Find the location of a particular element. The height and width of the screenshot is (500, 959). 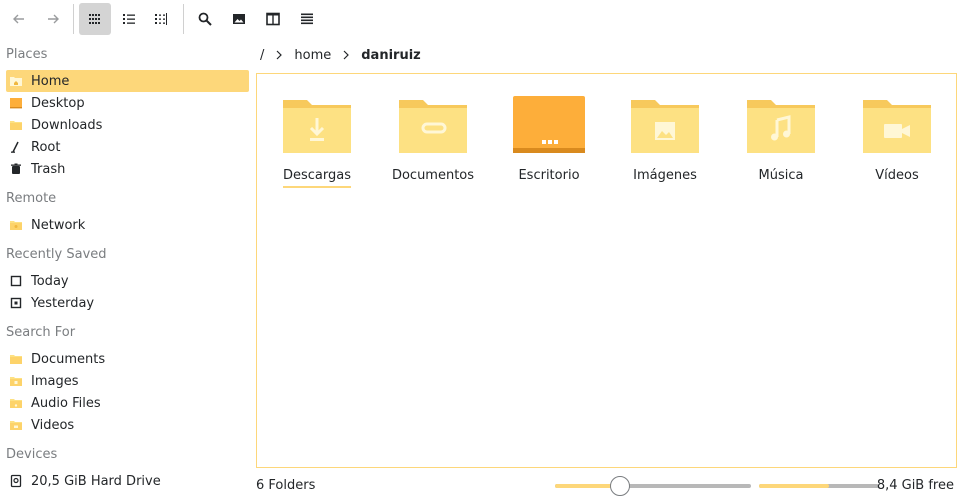

home-folder-icon is located at coordinates (16, 81).